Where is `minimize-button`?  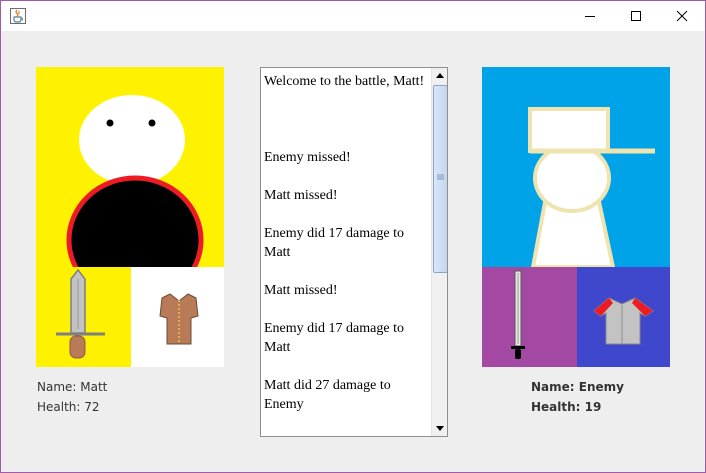
minimize-button is located at coordinates (590, 16).